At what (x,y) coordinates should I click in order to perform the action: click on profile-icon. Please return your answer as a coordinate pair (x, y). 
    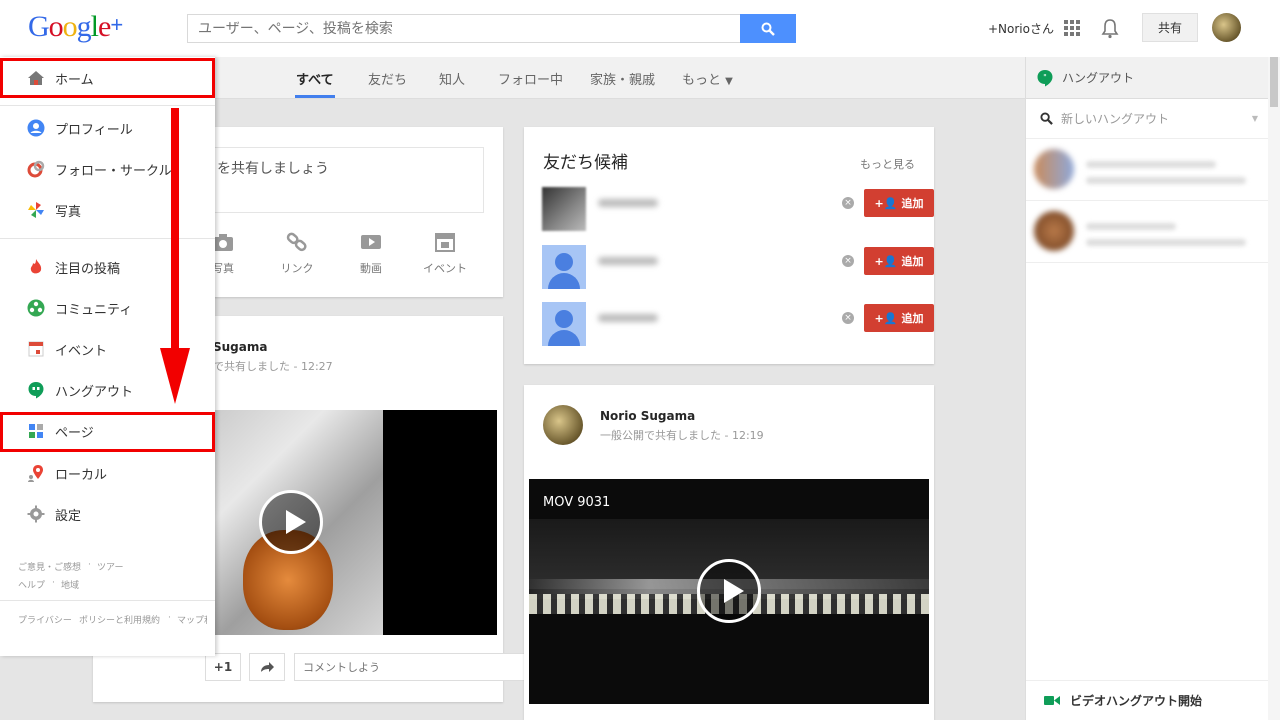
    Looking at the image, I should click on (36, 128).